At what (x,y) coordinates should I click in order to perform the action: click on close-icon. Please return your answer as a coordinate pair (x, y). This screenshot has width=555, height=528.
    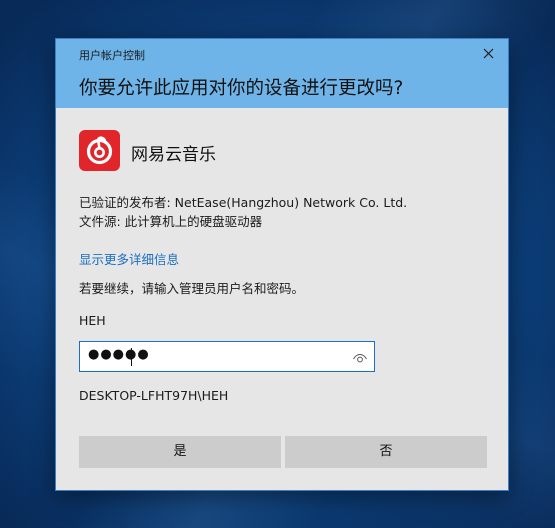
    Looking at the image, I should click on (488, 53).